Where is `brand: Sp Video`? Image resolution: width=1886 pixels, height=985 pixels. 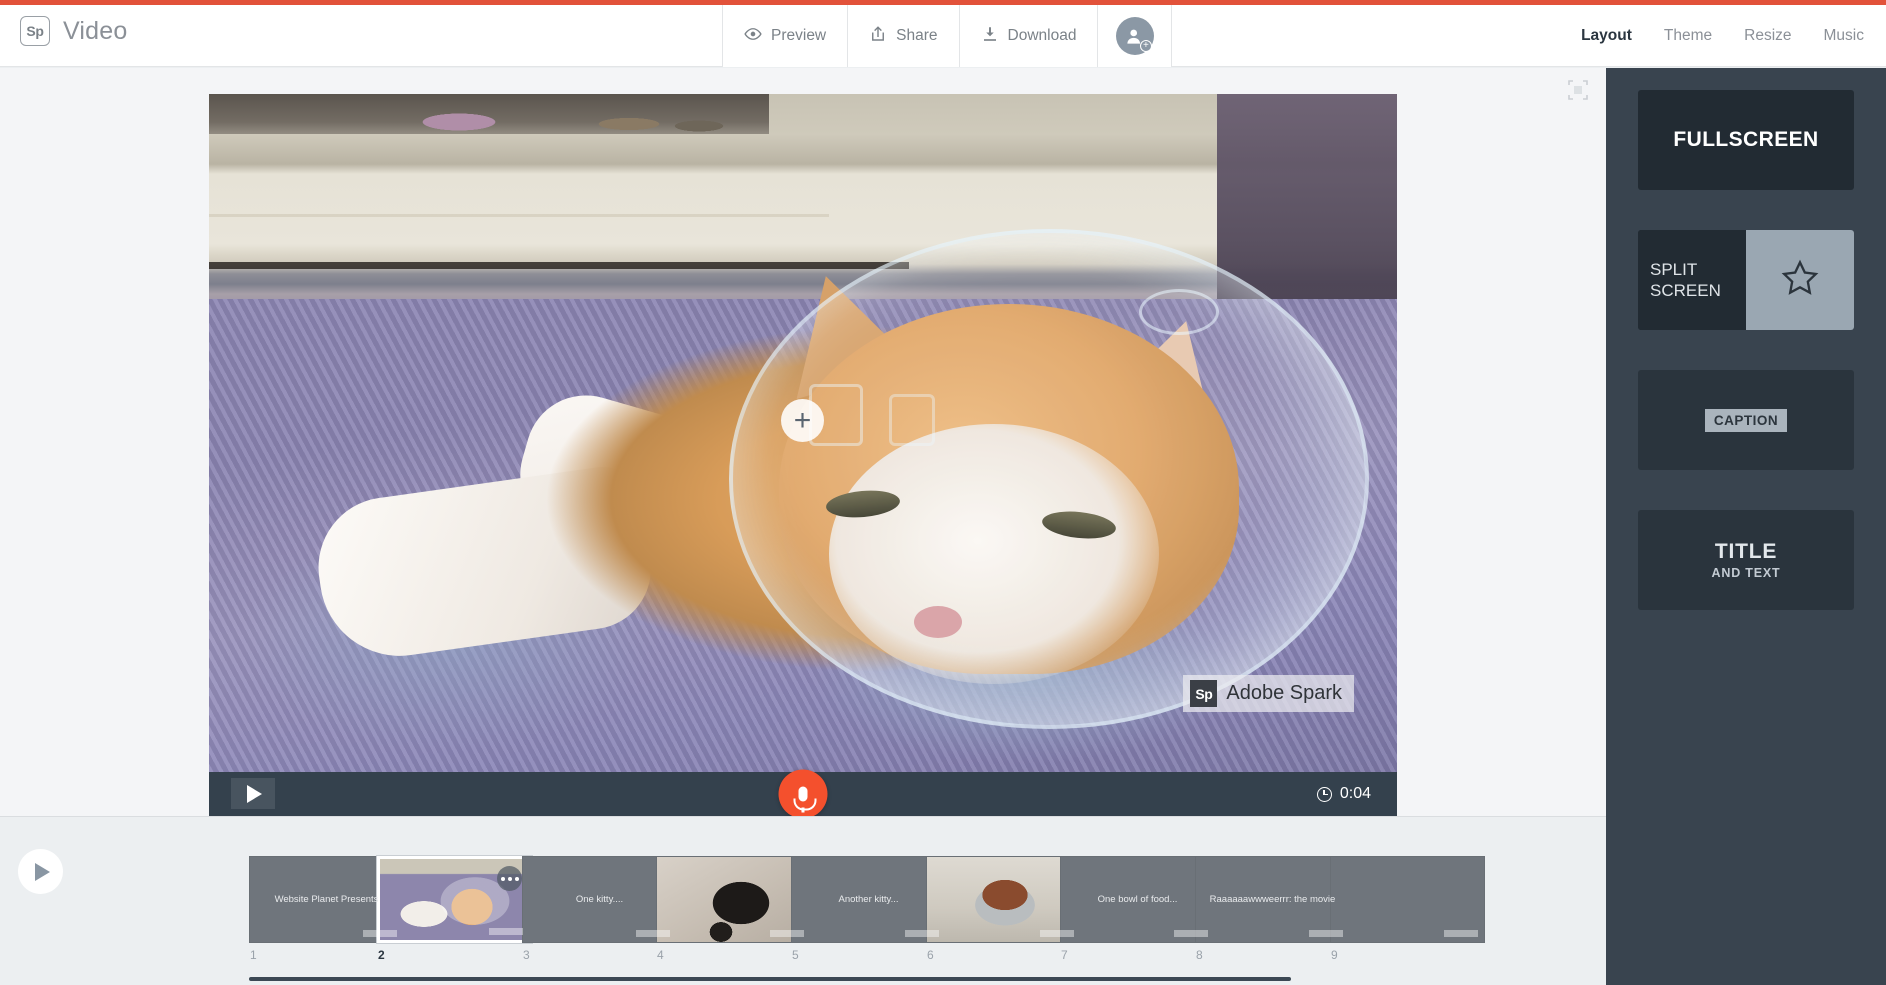 brand: Sp Video is located at coordinates (74, 31).